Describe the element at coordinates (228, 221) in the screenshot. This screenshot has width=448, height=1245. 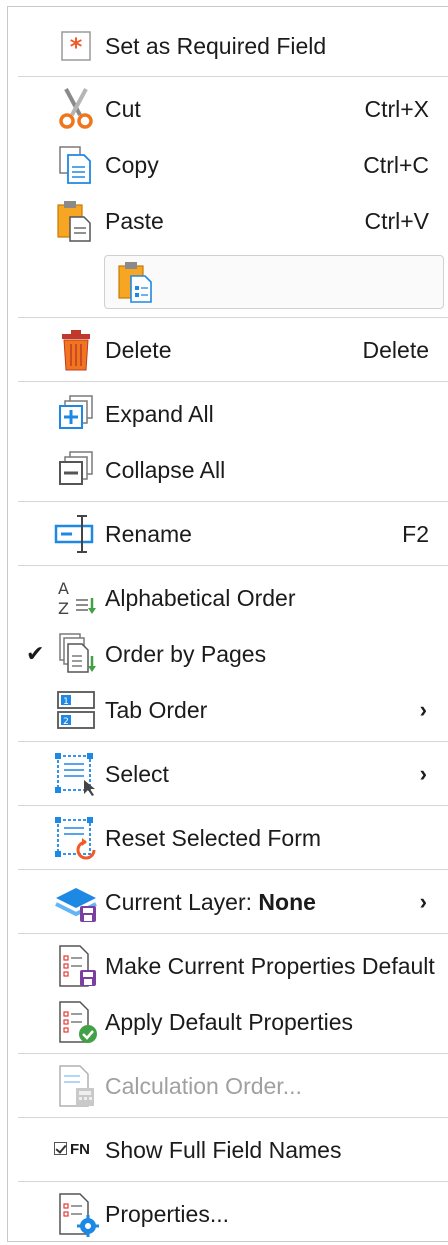
I see `menu-item-paste: Paste Ctrl+V` at that location.